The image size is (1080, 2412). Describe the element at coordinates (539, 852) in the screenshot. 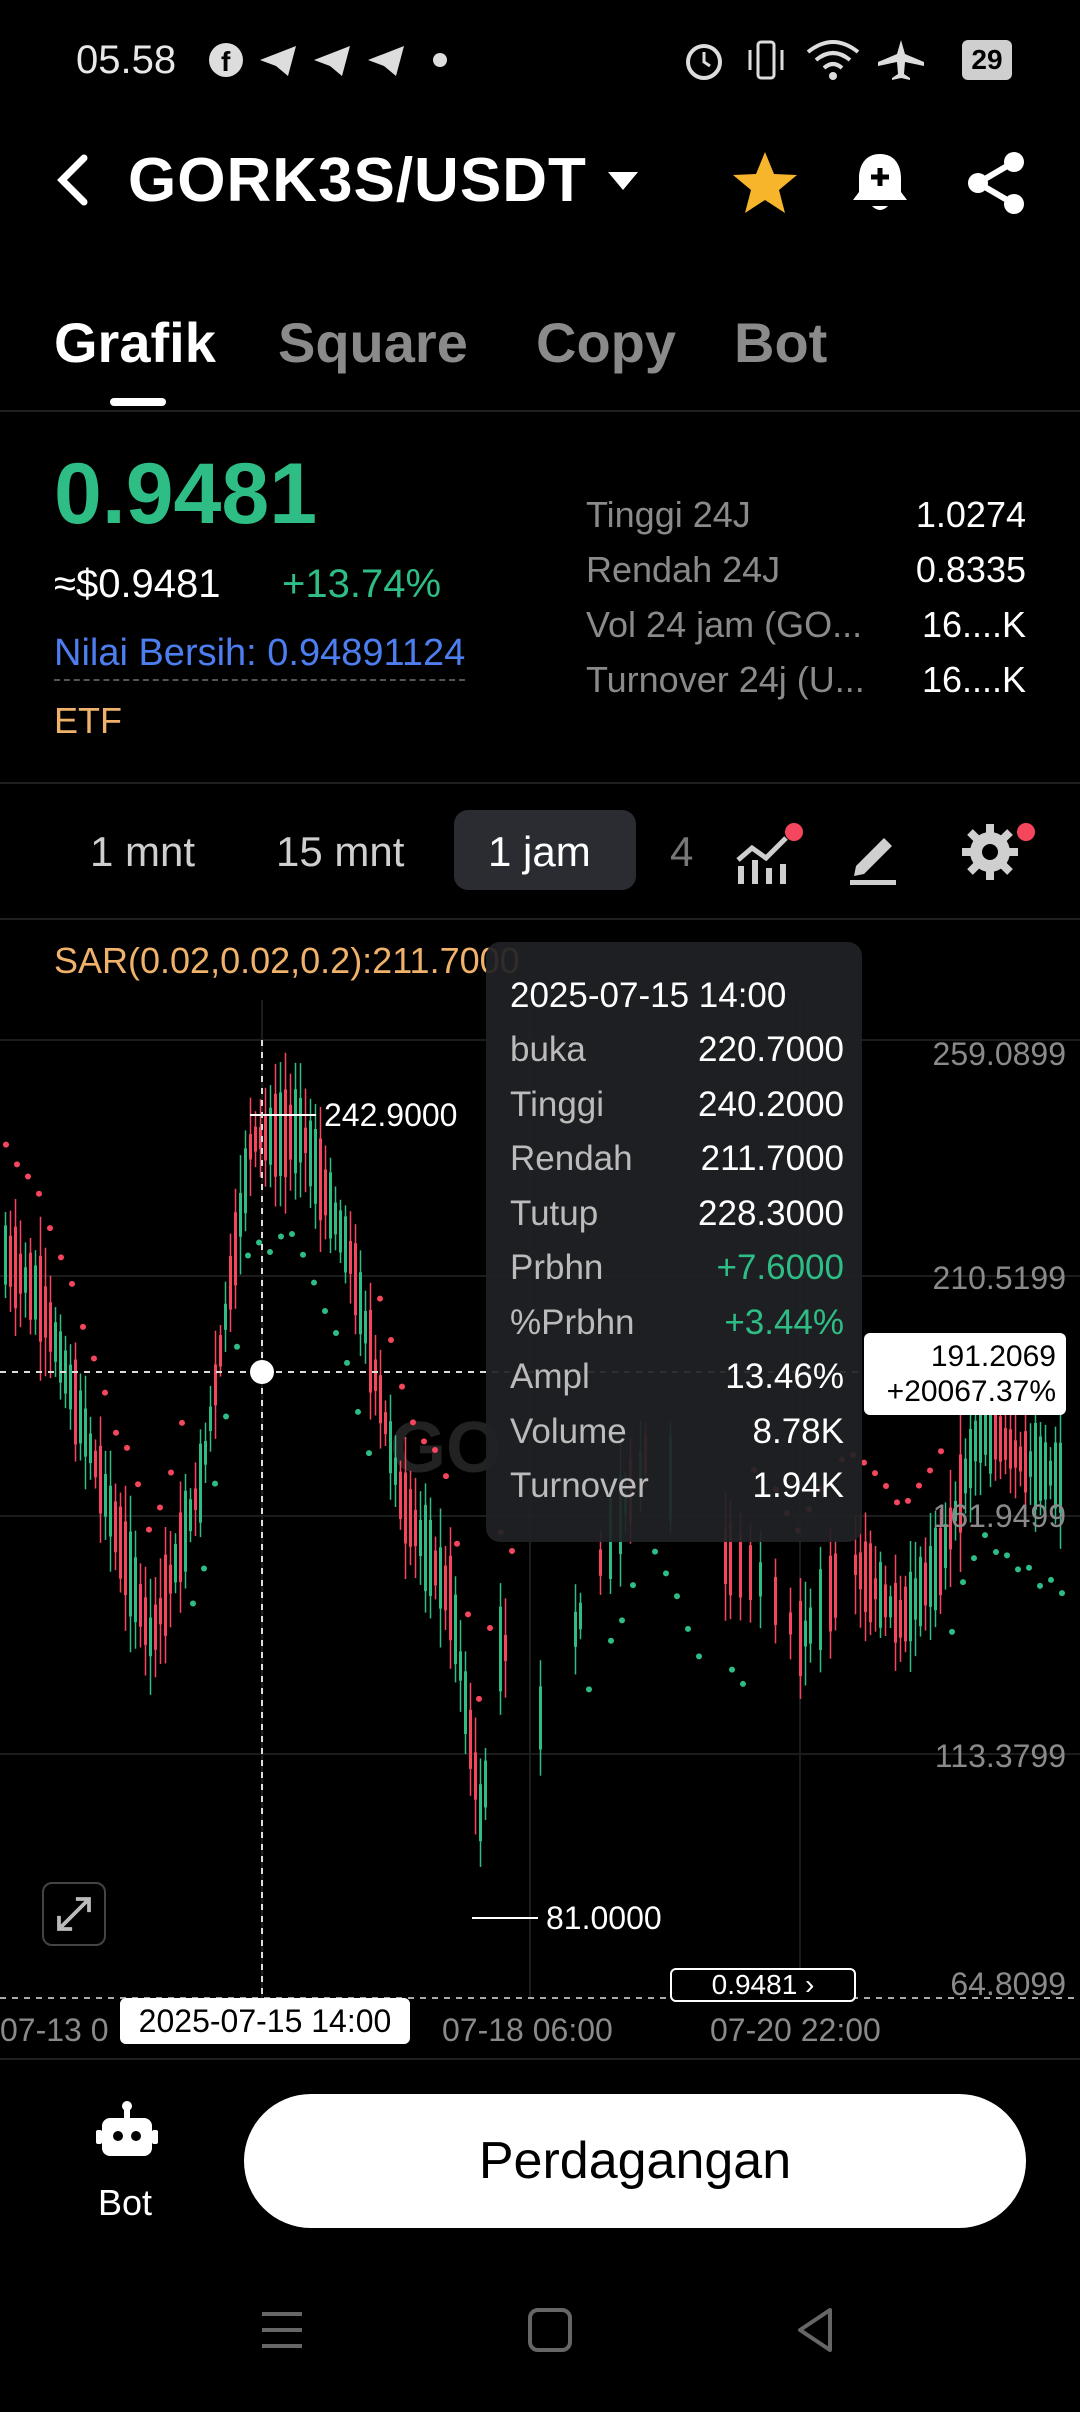

I see `timeframe-1h: 1 jam` at that location.